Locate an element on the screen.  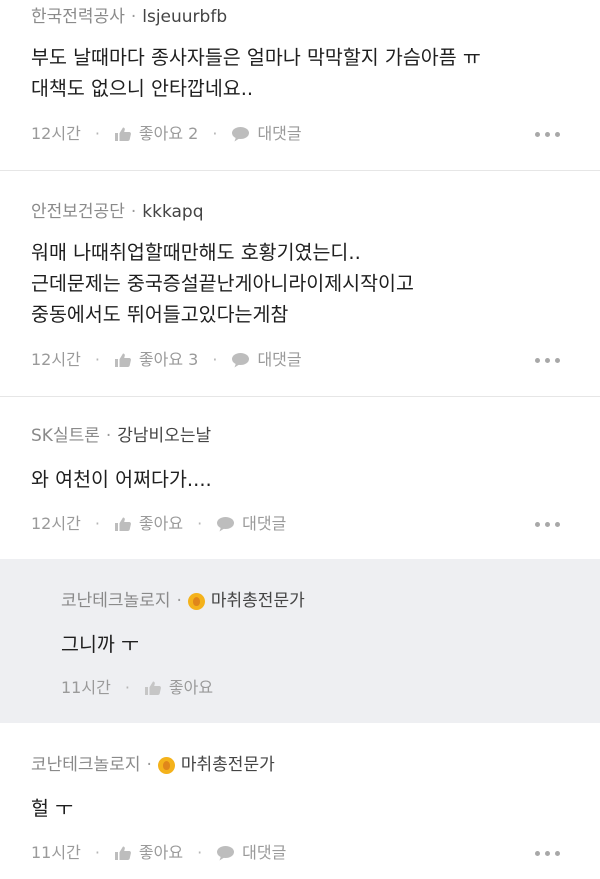
comment-header: 한국전력공사 · lsjeuurbfb is located at coordinates (129, 17).